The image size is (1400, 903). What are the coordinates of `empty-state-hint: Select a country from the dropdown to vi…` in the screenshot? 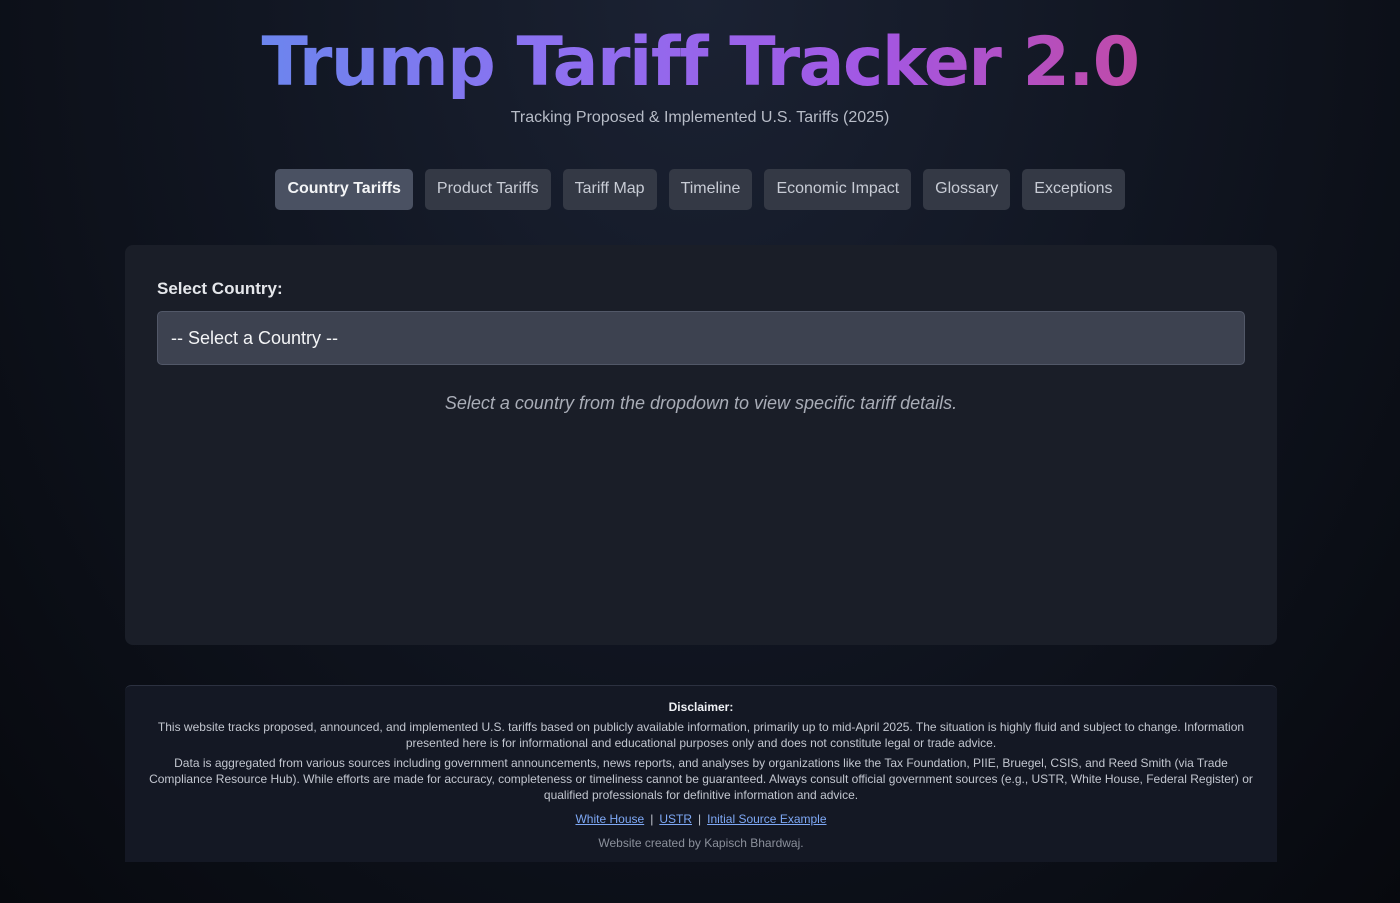 It's located at (701, 403).